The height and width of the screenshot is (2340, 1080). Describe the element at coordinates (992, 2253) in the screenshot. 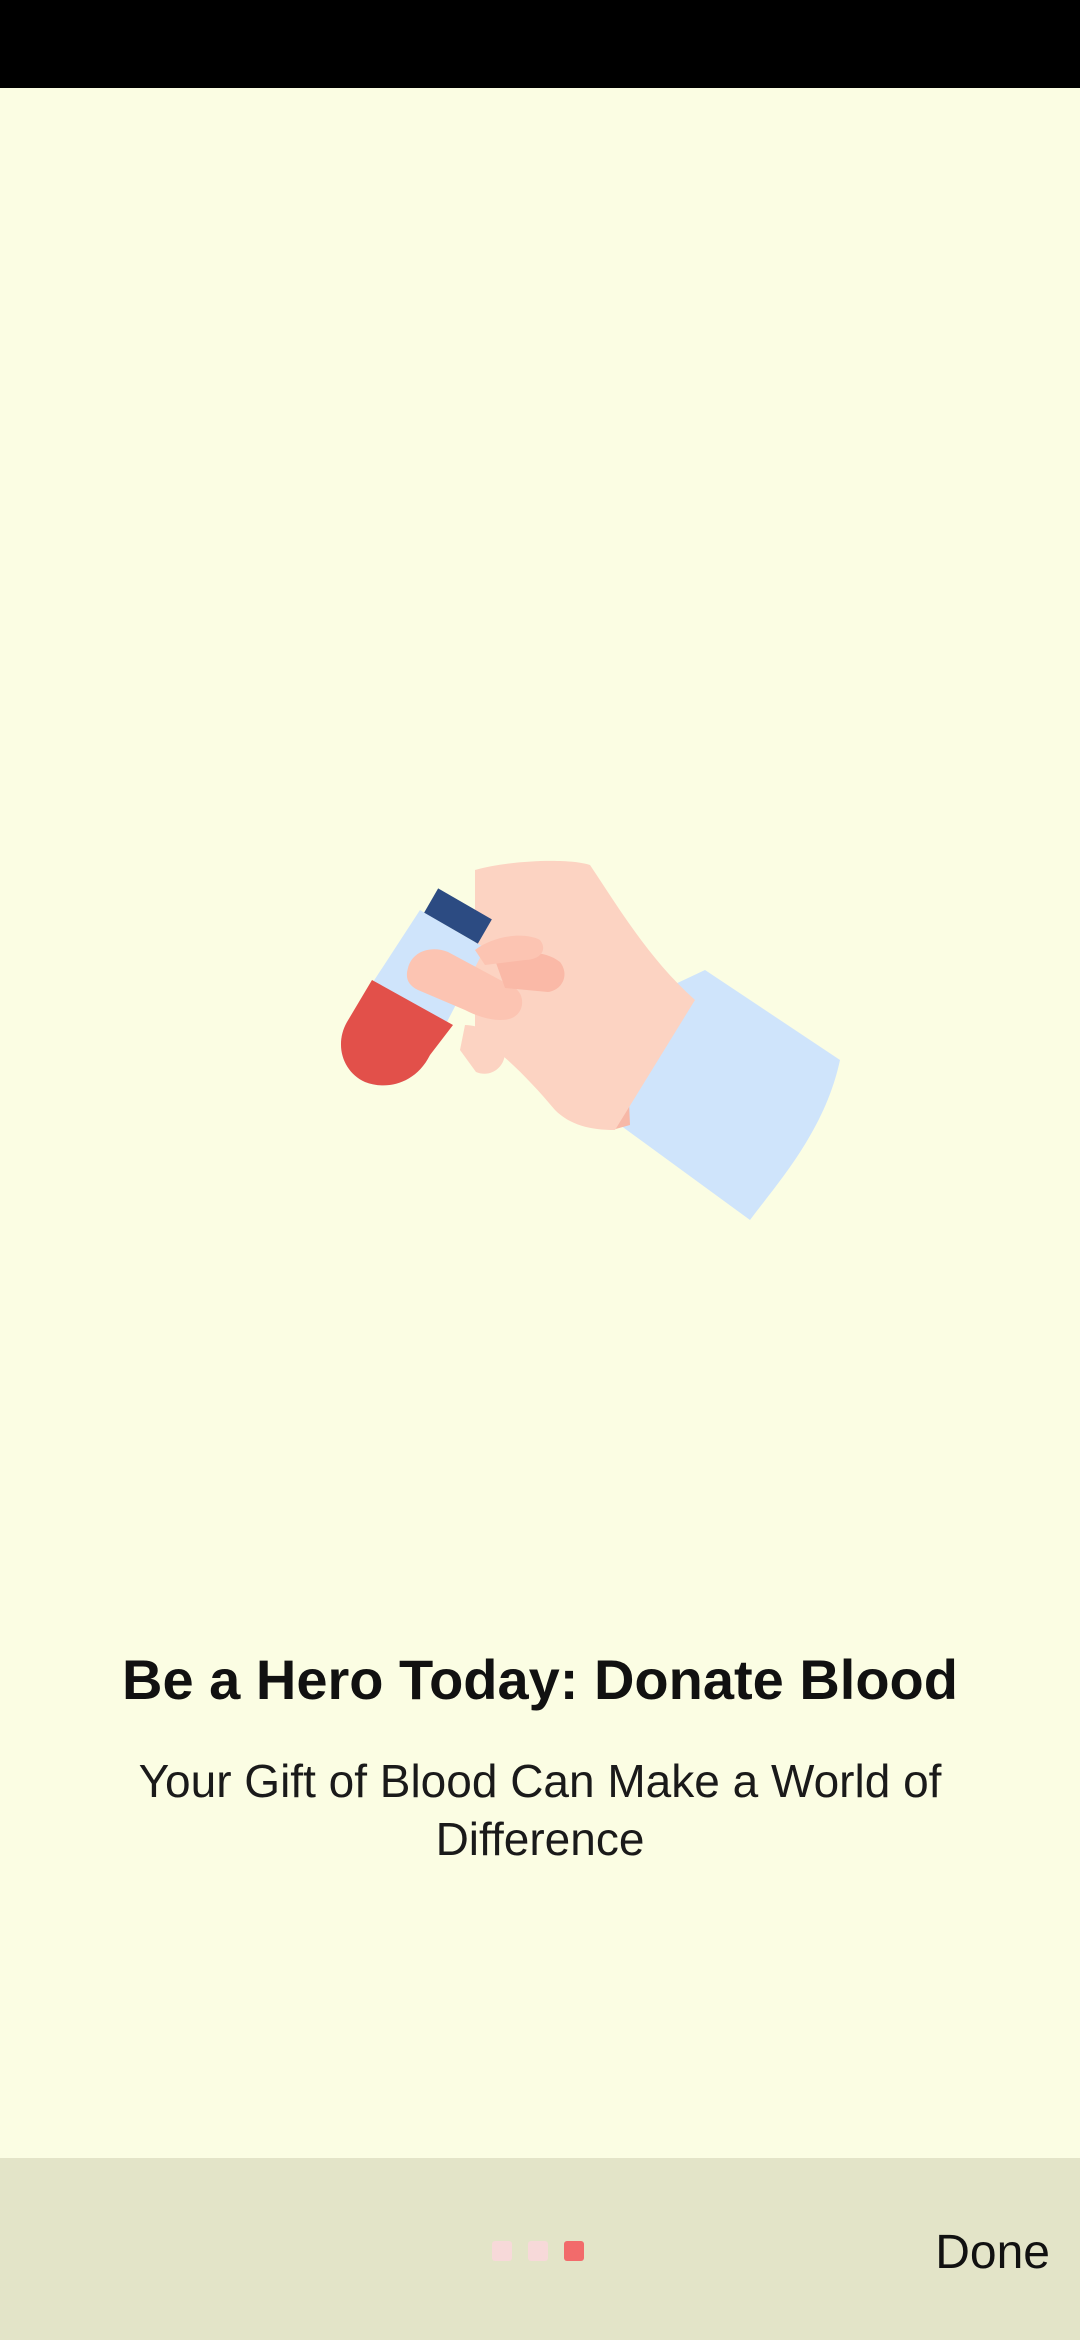

I see `done-button: Done` at that location.